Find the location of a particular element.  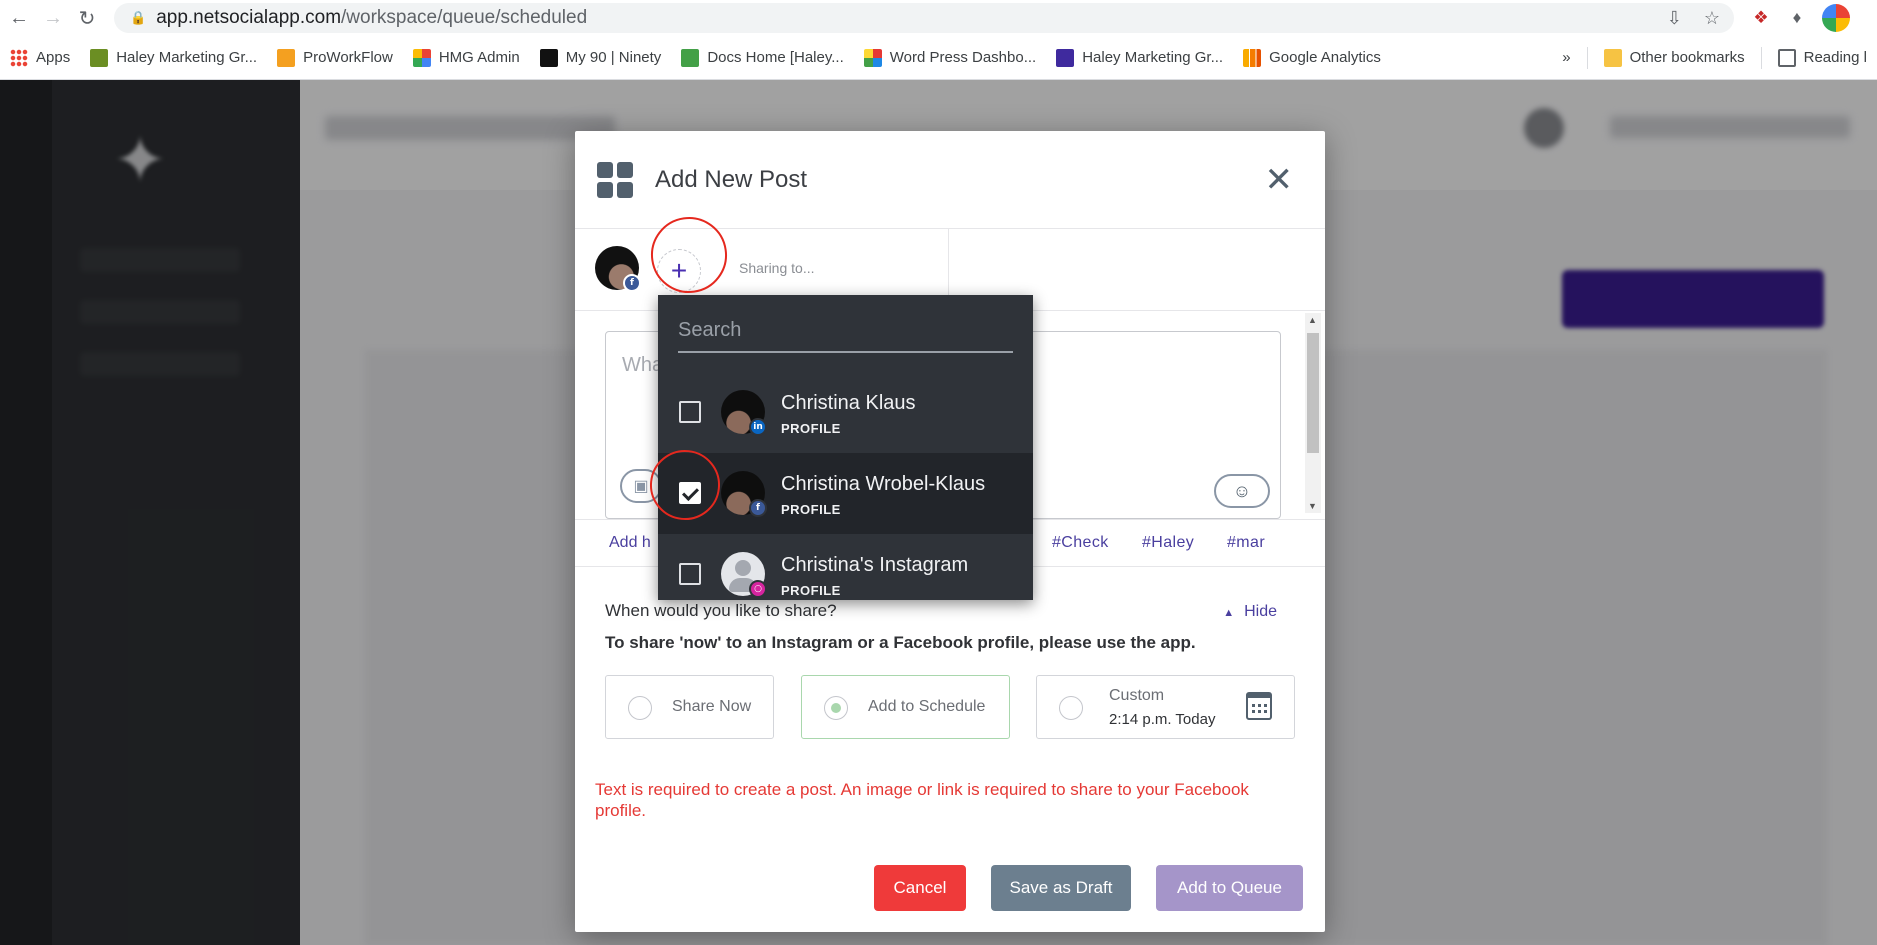

share-now-radio is located at coordinates (640, 708).